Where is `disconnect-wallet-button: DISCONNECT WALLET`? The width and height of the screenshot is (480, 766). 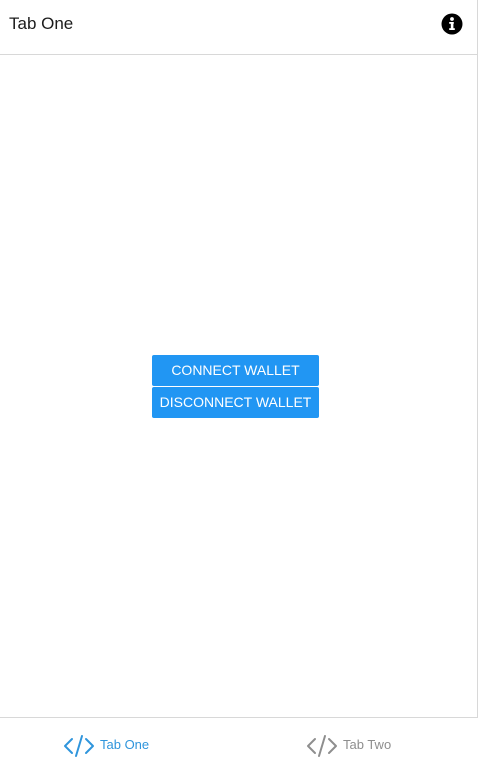
disconnect-wallet-button: DISCONNECT WALLET is located at coordinates (235, 402).